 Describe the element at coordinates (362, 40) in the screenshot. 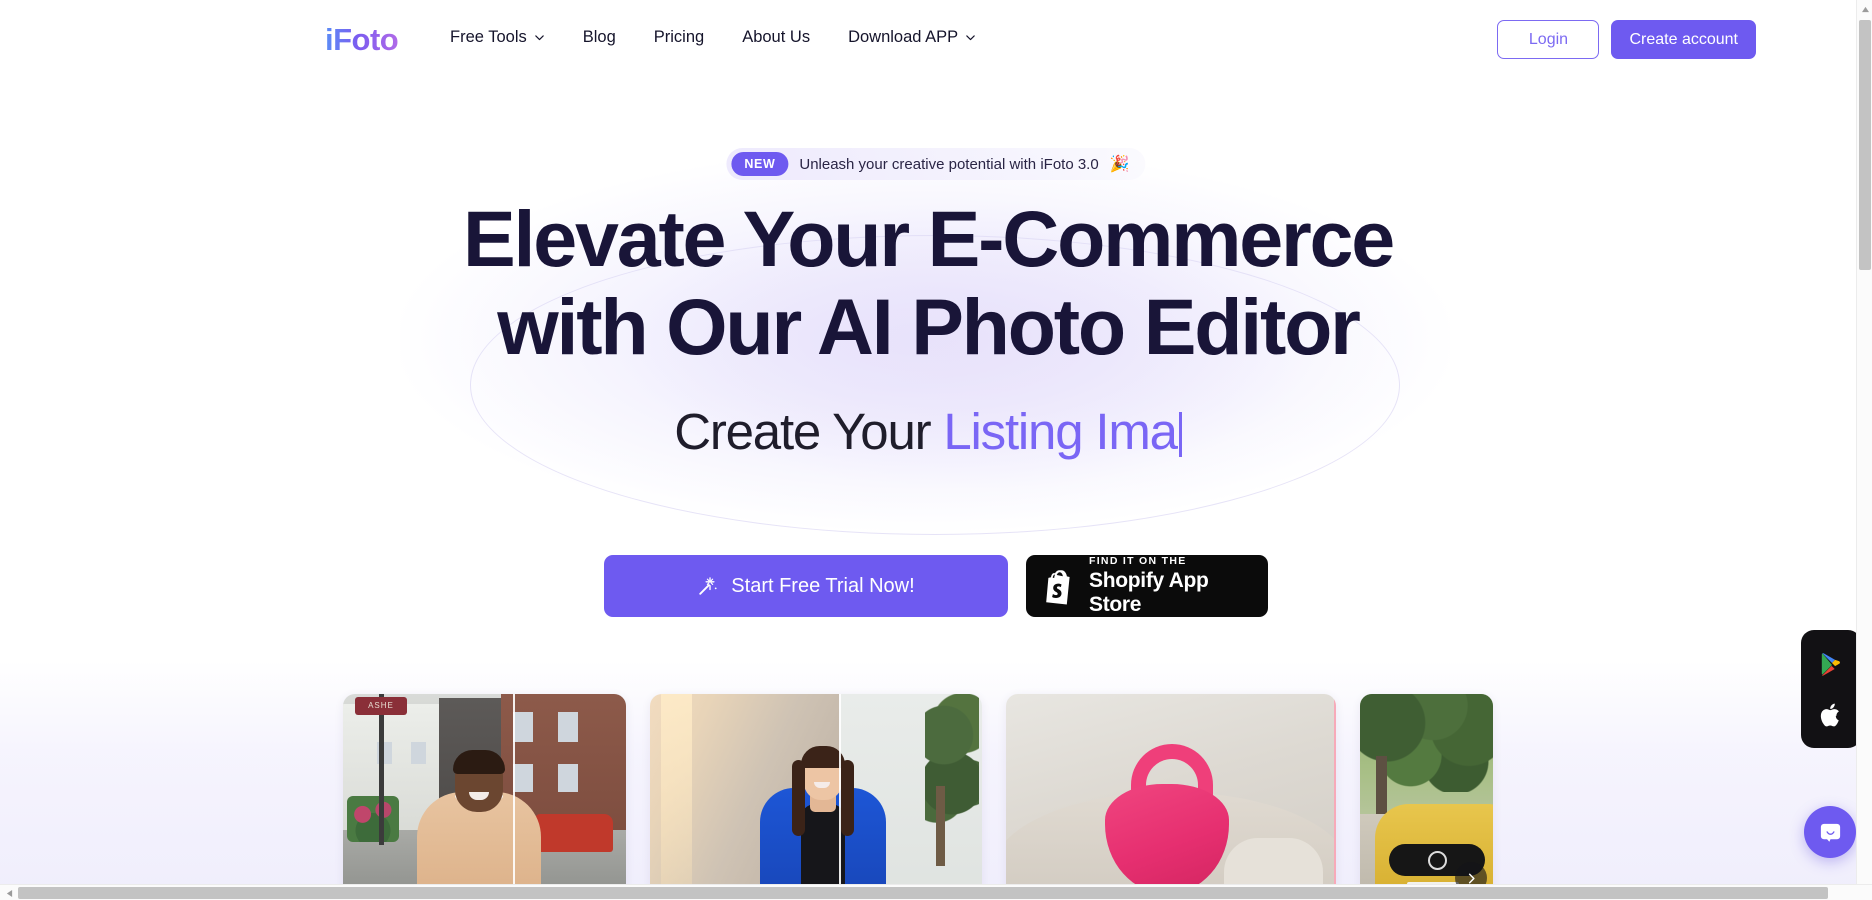

I see `logo-ifoto: iFoto` at that location.